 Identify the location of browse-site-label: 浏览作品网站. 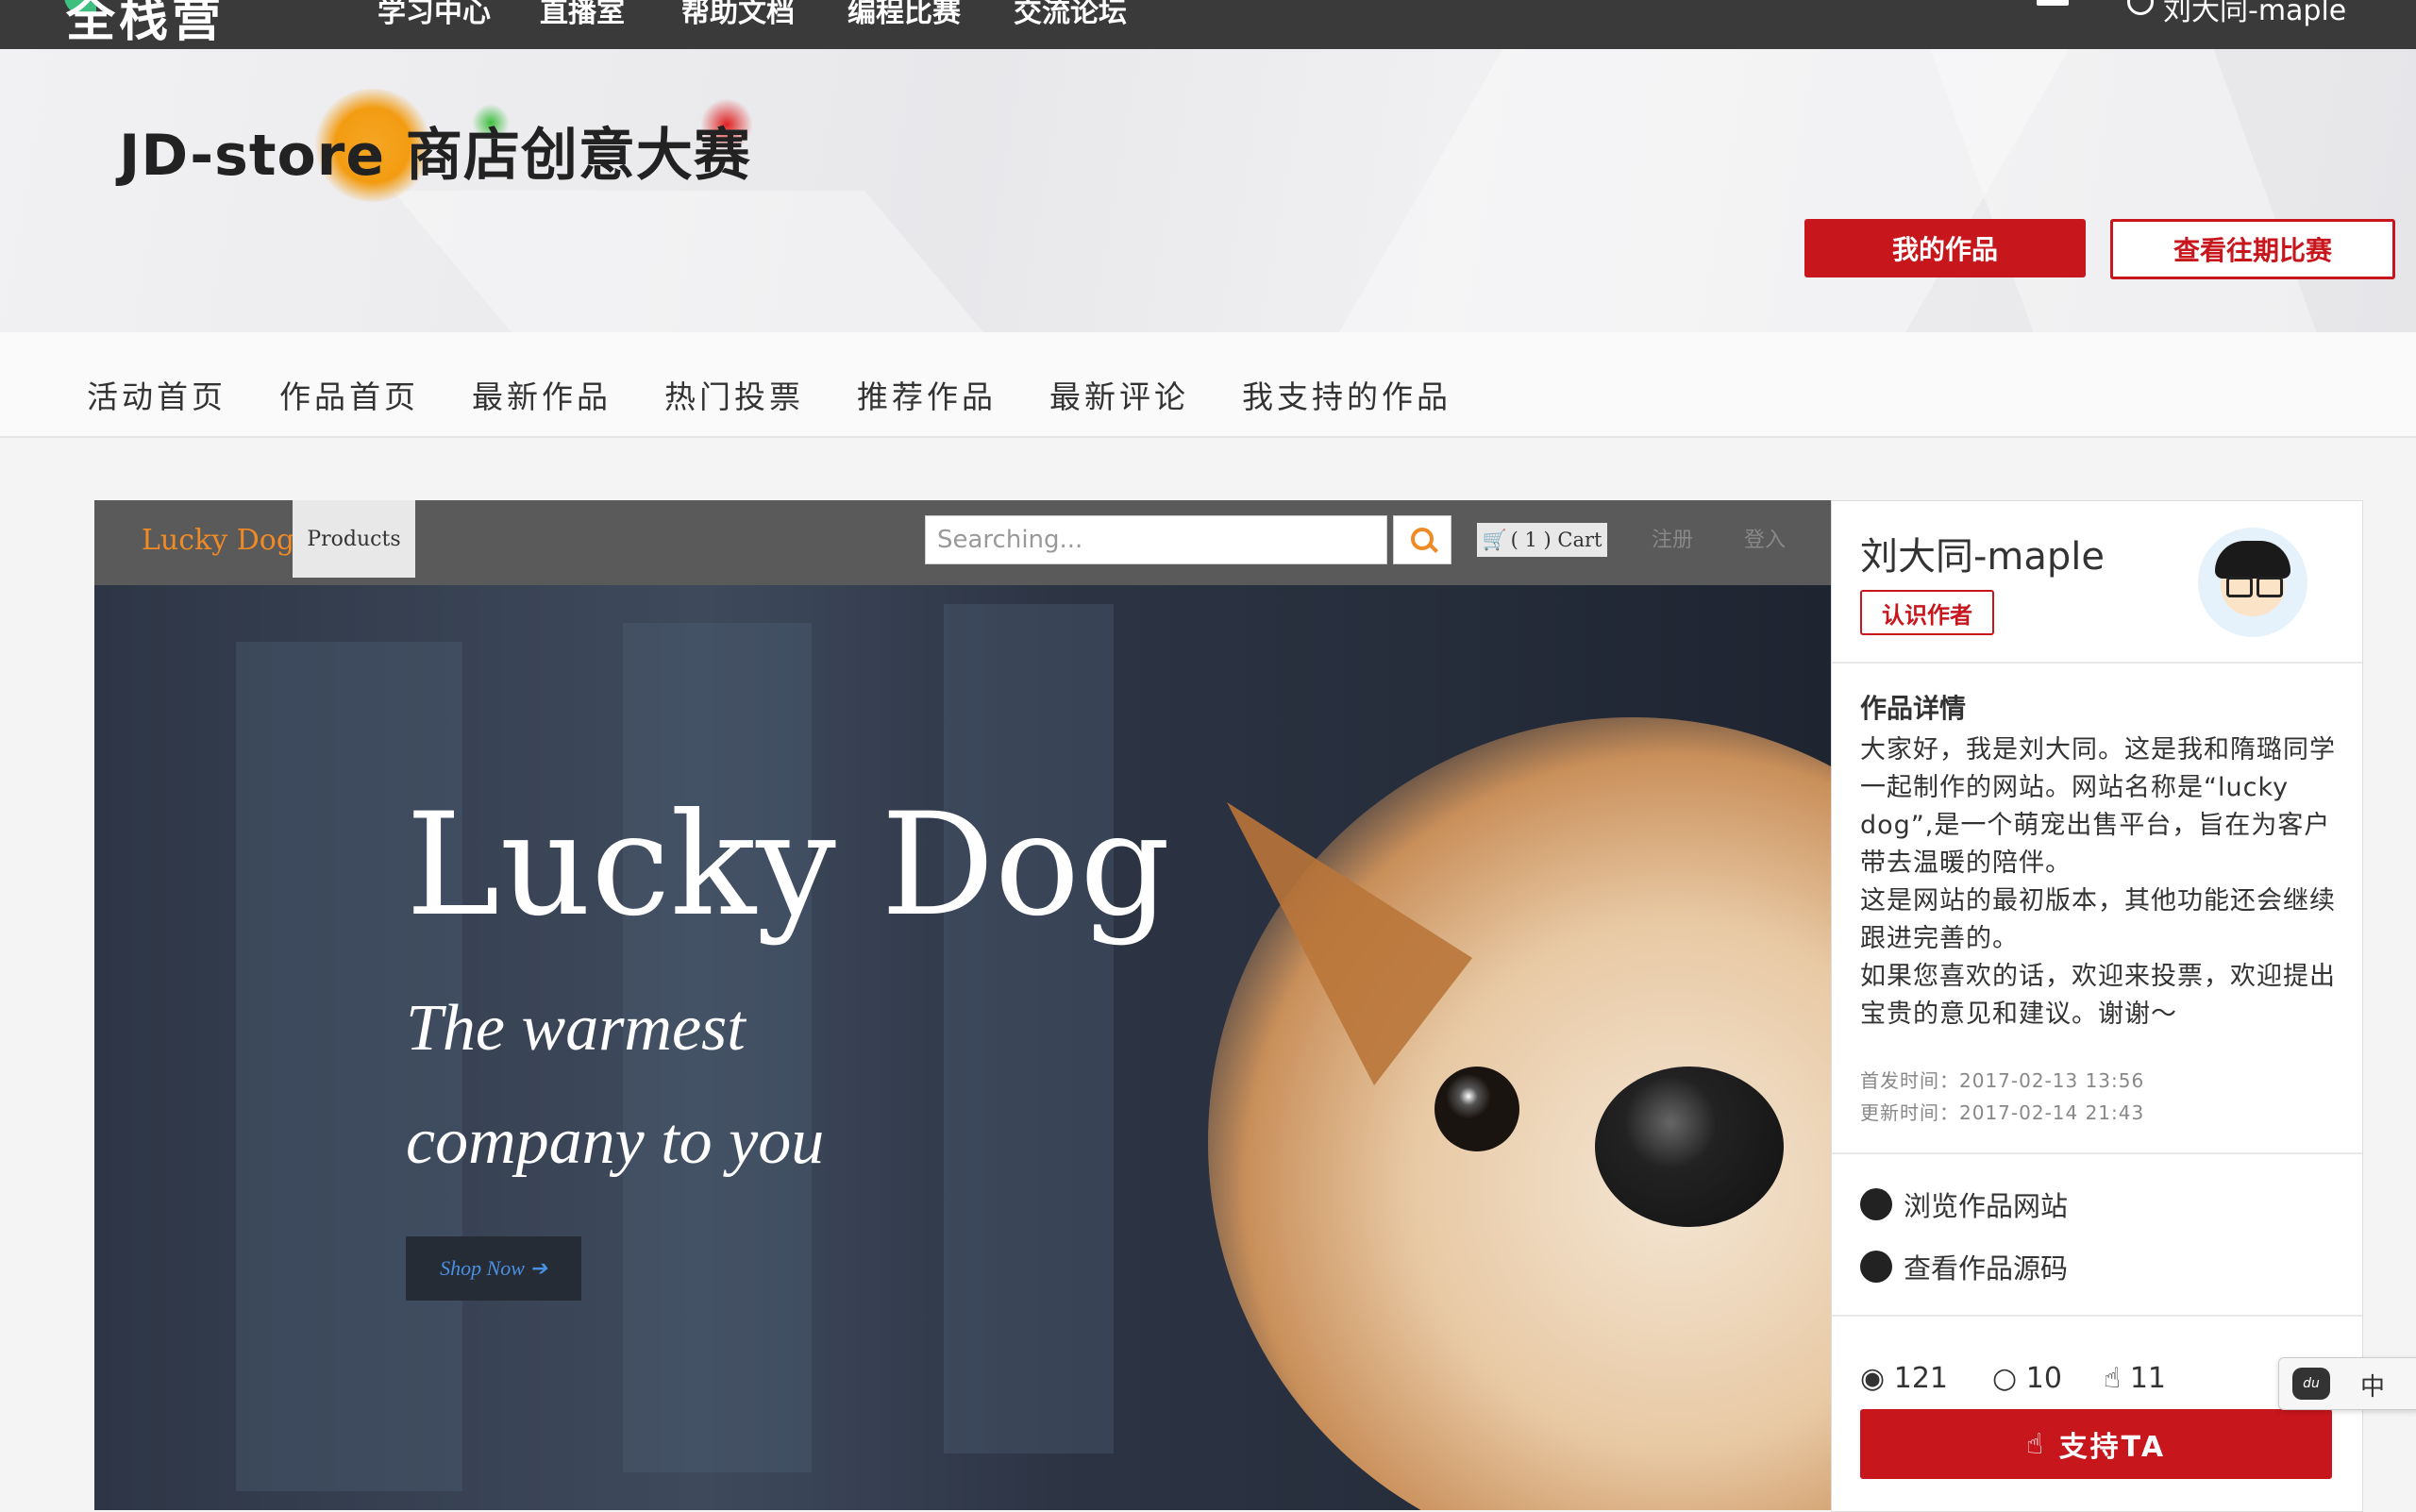
(1987, 1206).